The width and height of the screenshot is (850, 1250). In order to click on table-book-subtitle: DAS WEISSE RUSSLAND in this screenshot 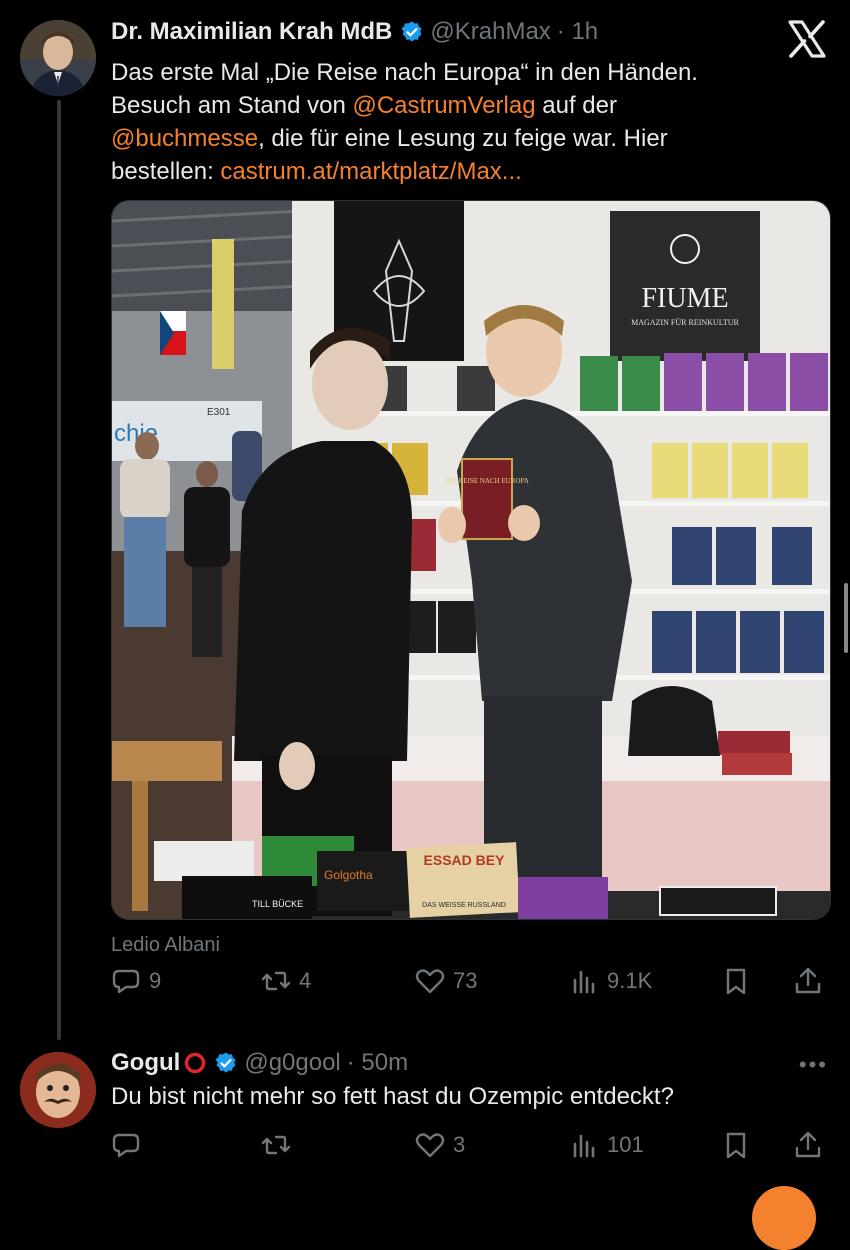, I will do `click(464, 905)`.